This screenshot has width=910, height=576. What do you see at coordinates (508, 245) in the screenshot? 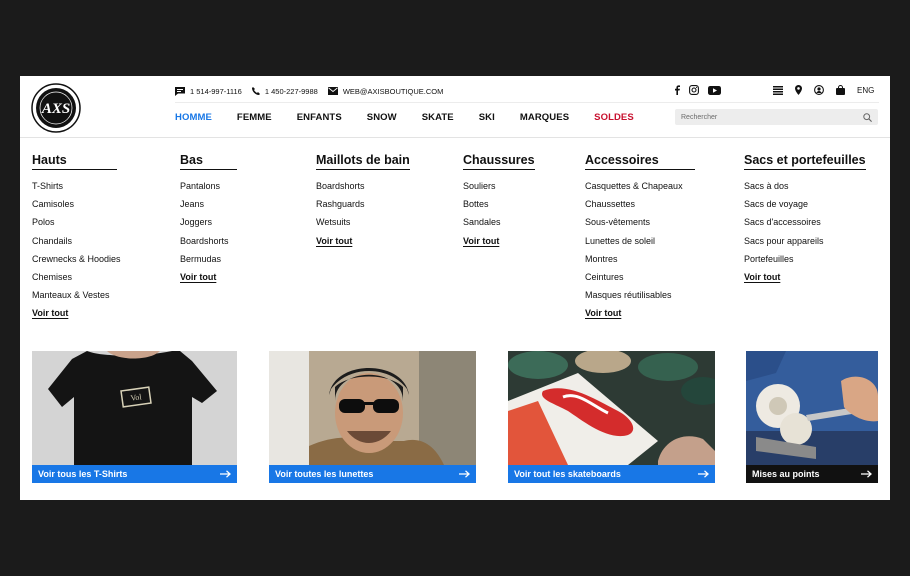
I see `voir-tout-chaussures: Voir tout` at bounding box center [508, 245].